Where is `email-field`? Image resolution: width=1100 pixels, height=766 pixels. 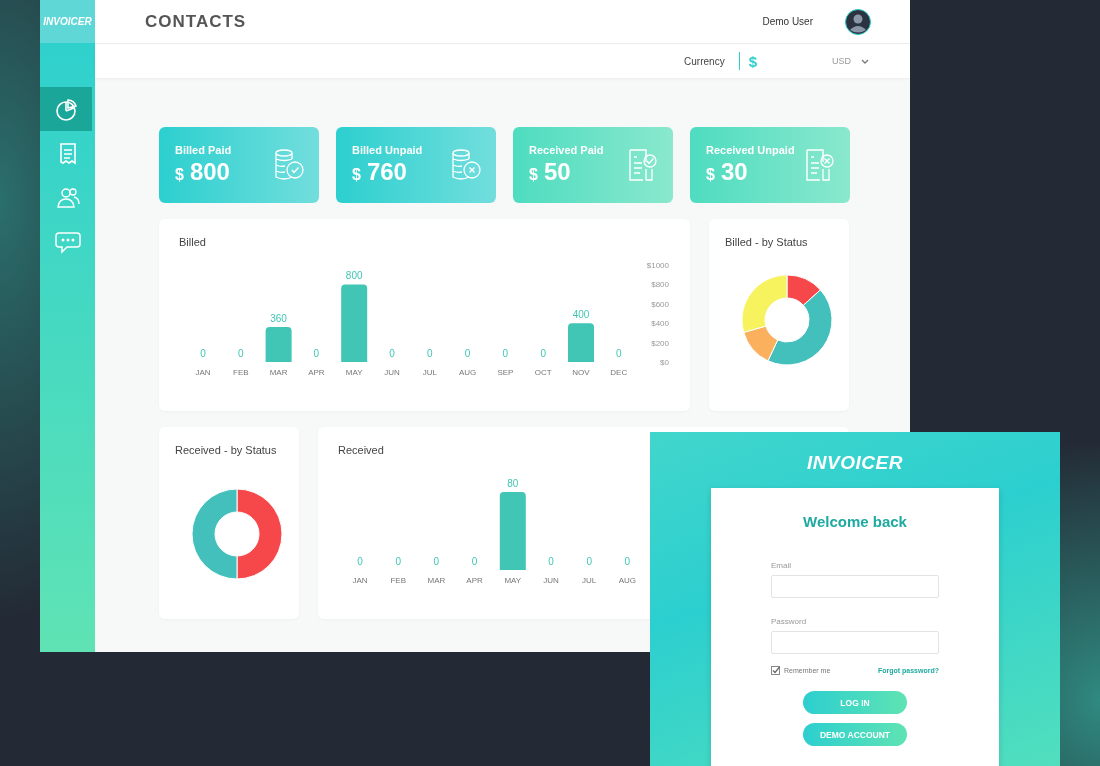 email-field is located at coordinates (855, 586).